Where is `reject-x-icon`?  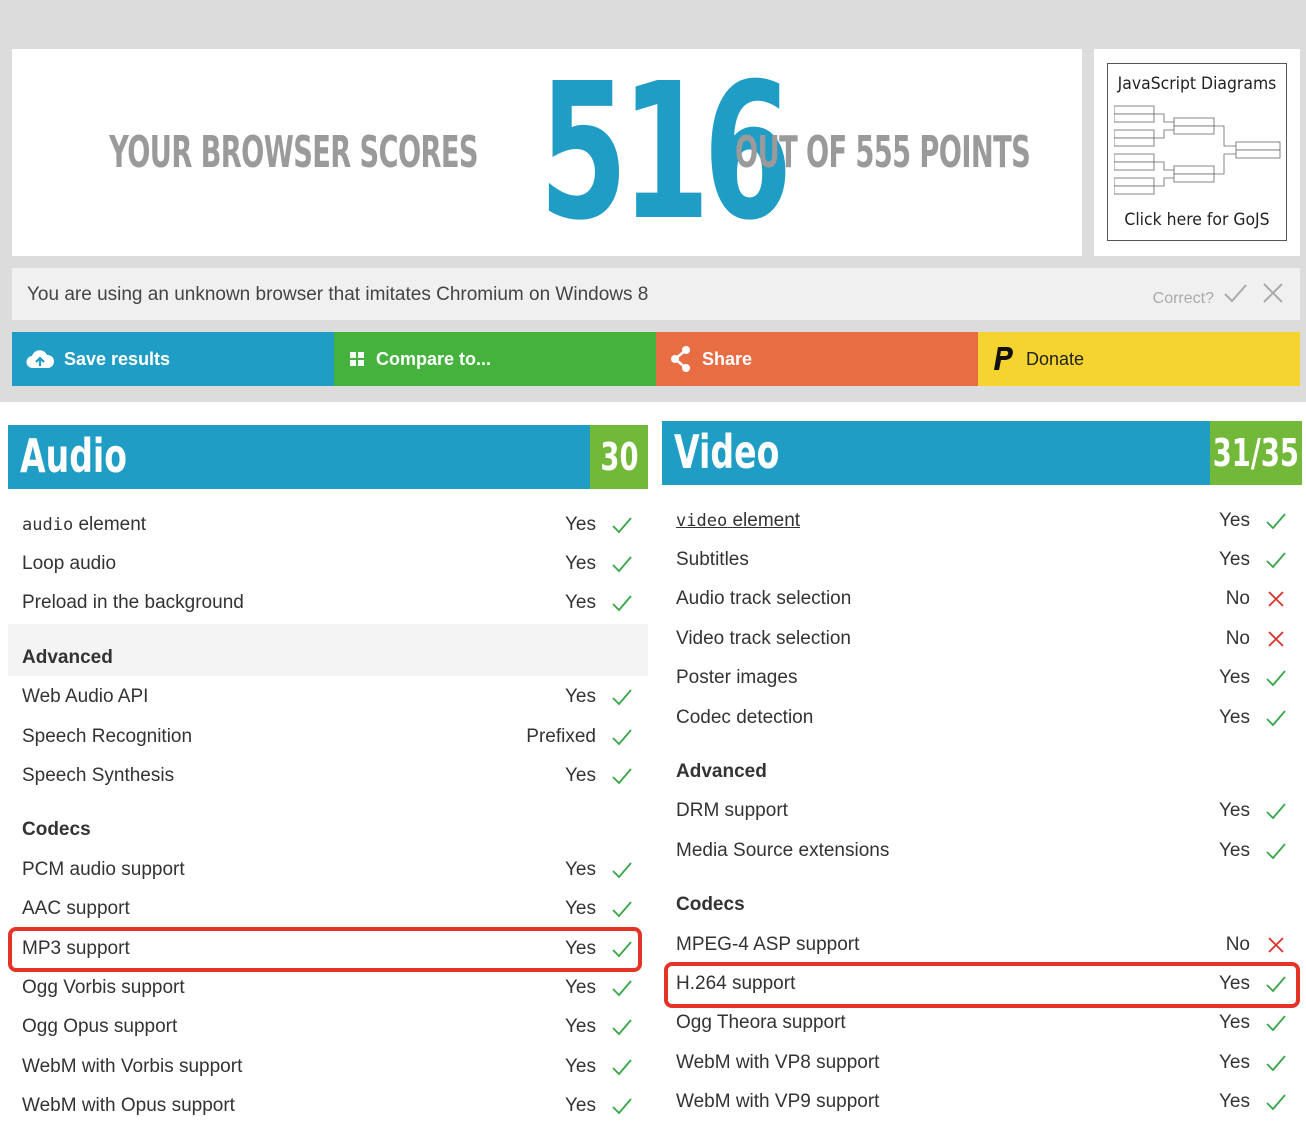 reject-x-icon is located at coordinates (1273, 293).